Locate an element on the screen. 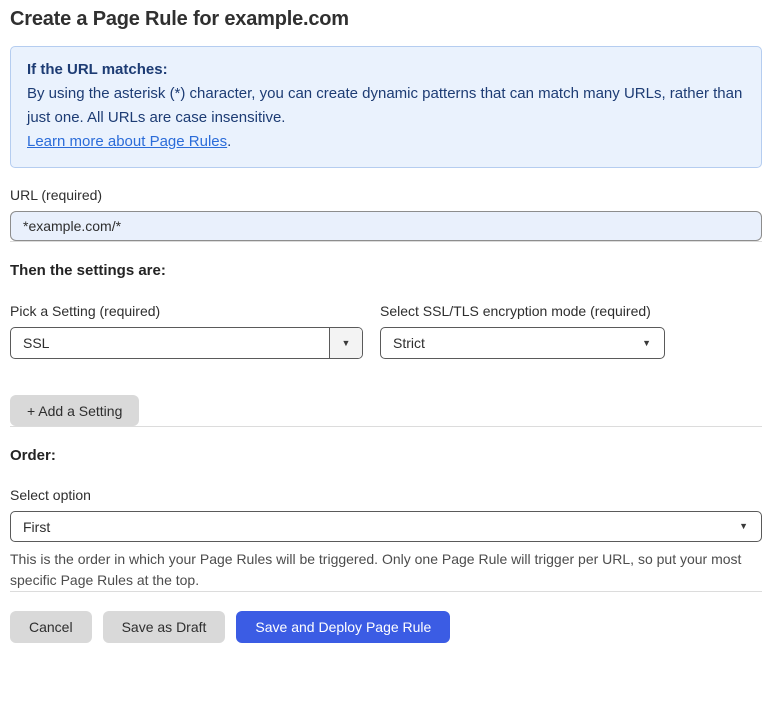 The height and width of the screenshot is (711, 772). pick-setting-label: Pick a Setting (required) is located at coordinates (85, 311).